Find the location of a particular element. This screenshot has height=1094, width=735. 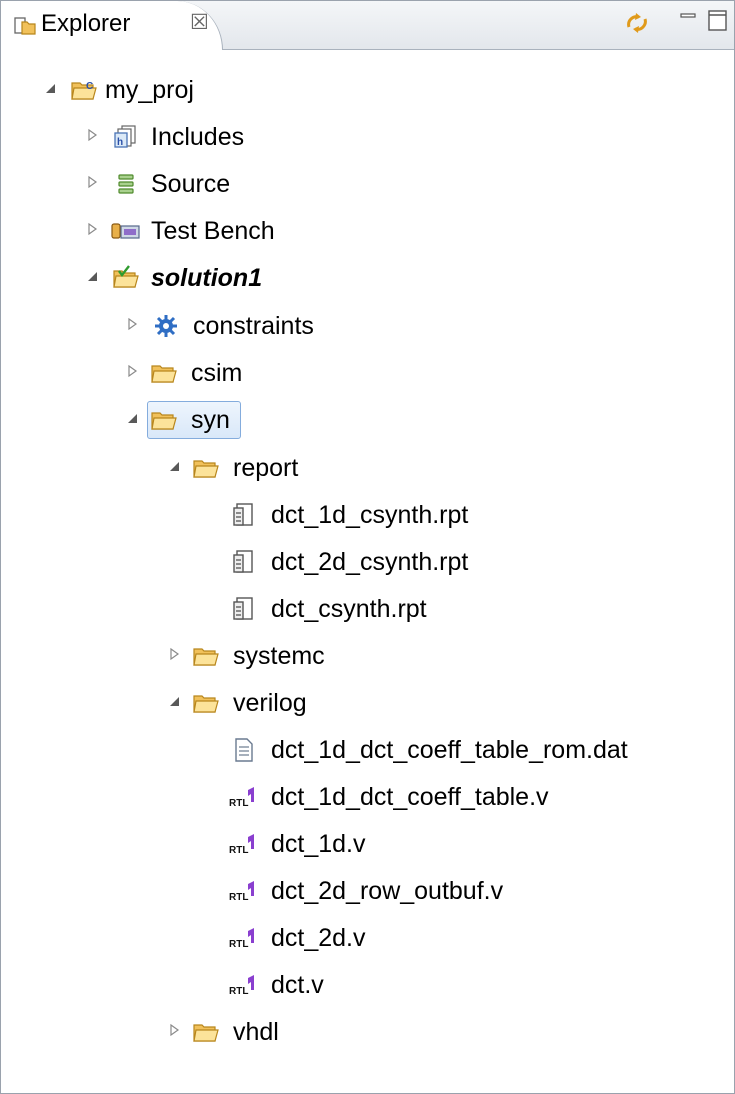

tree-item-label: dct_2d_row_outbuf.v is located at coordinates (387, 891).